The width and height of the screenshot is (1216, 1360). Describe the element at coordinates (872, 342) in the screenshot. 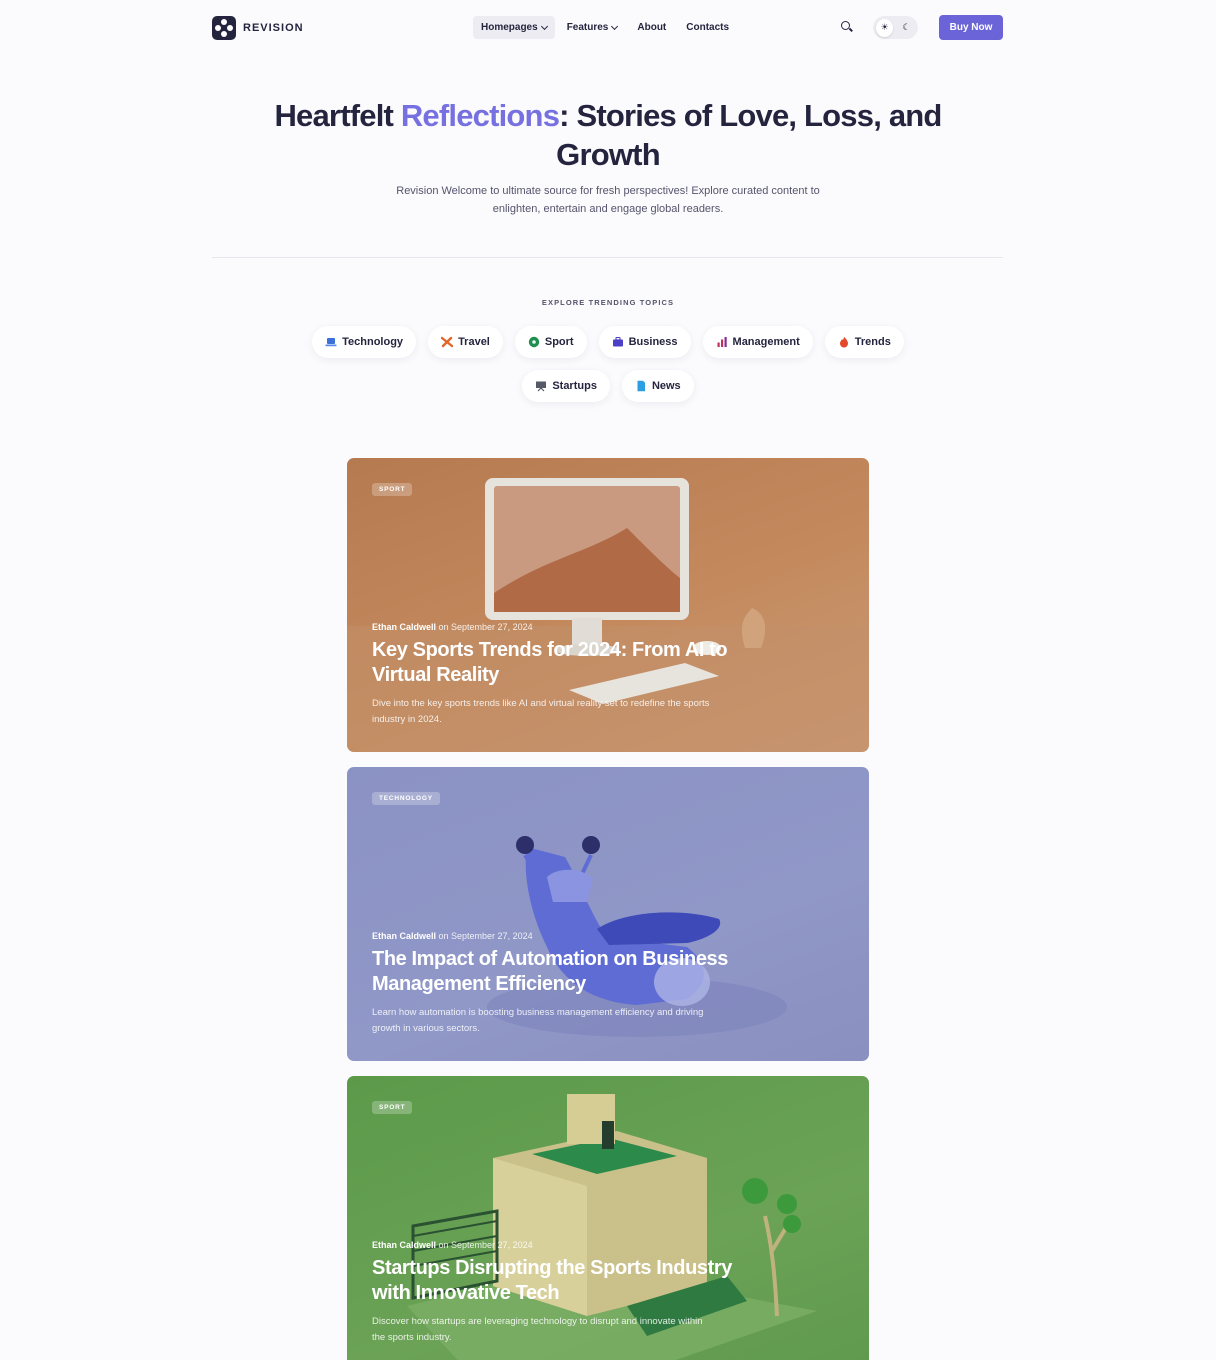

I see `topic-label: Trends` at that location.